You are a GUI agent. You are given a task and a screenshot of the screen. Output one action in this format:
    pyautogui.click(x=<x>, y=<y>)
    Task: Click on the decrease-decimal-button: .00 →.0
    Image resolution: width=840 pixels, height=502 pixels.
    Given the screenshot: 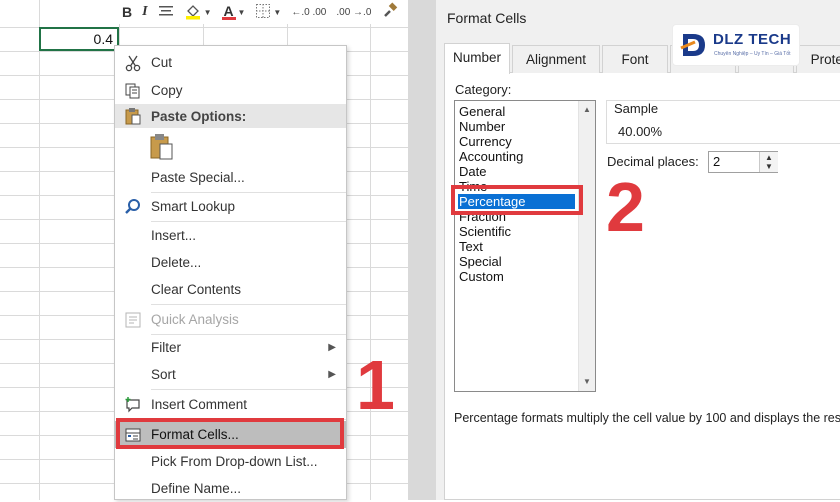 What is the action you would take?
    pyautogui.click(x=353, y=12)
    